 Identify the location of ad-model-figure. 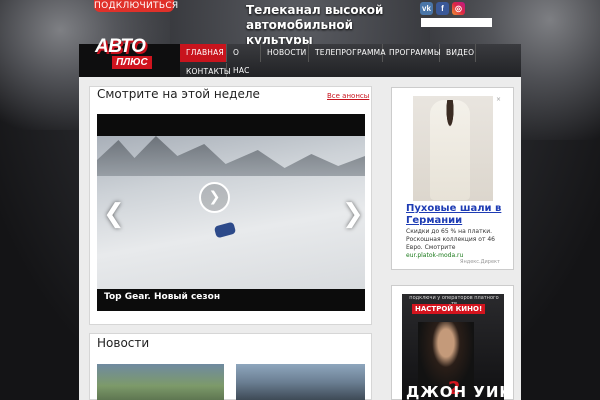
(450, 150).